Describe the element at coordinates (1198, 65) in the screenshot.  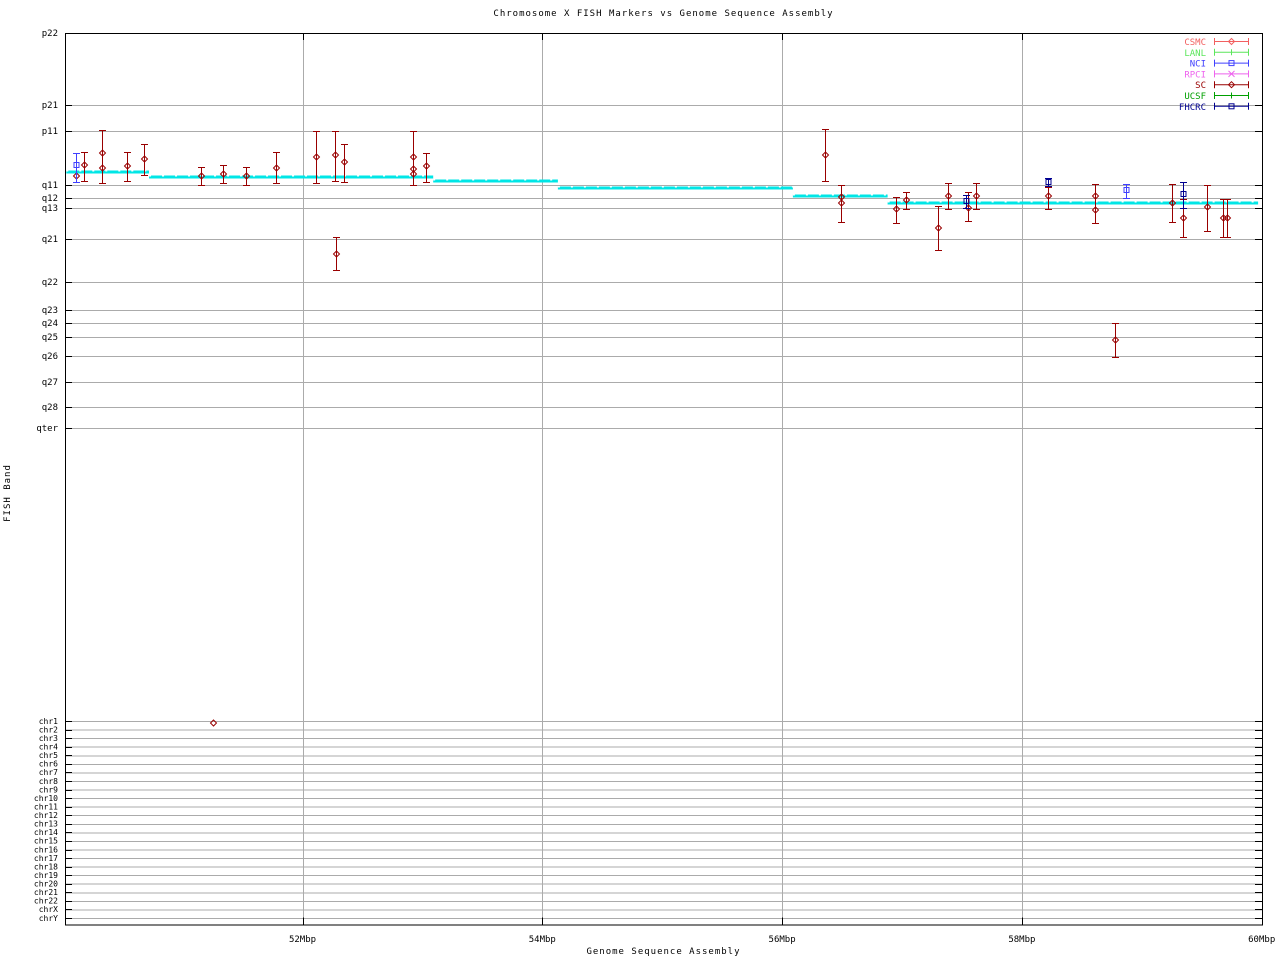
I see `legend-label-NCI: NCI` at that location.